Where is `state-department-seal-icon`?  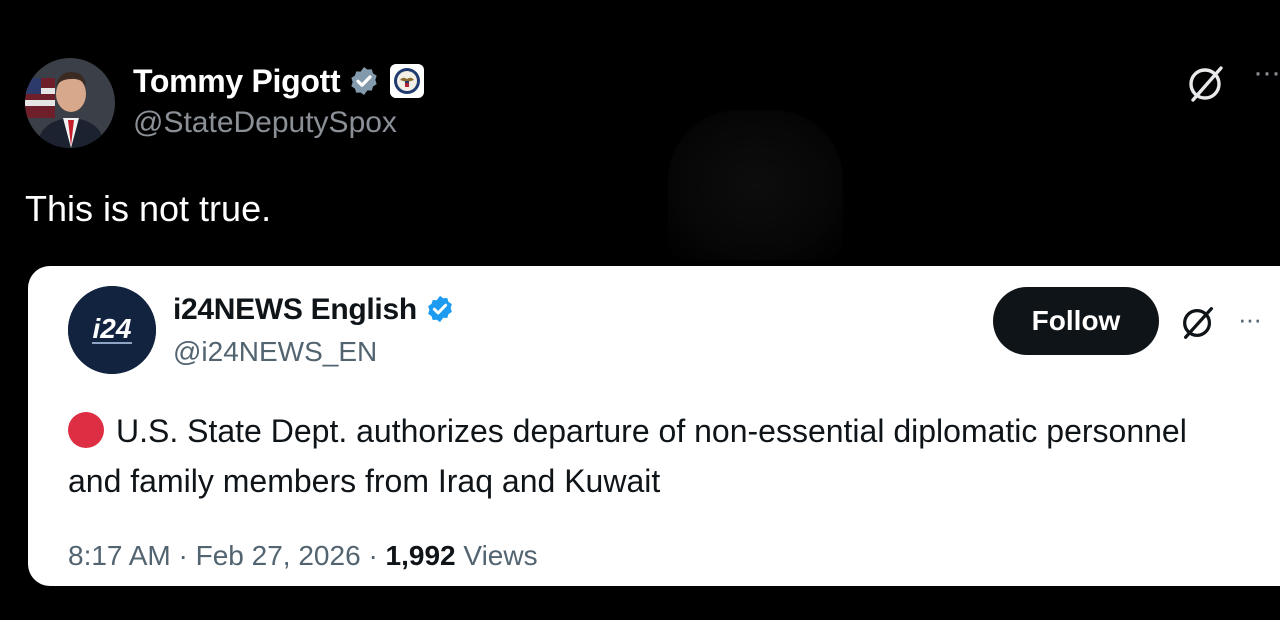
state-department-seal-icon is located at coordinates (407, 81).